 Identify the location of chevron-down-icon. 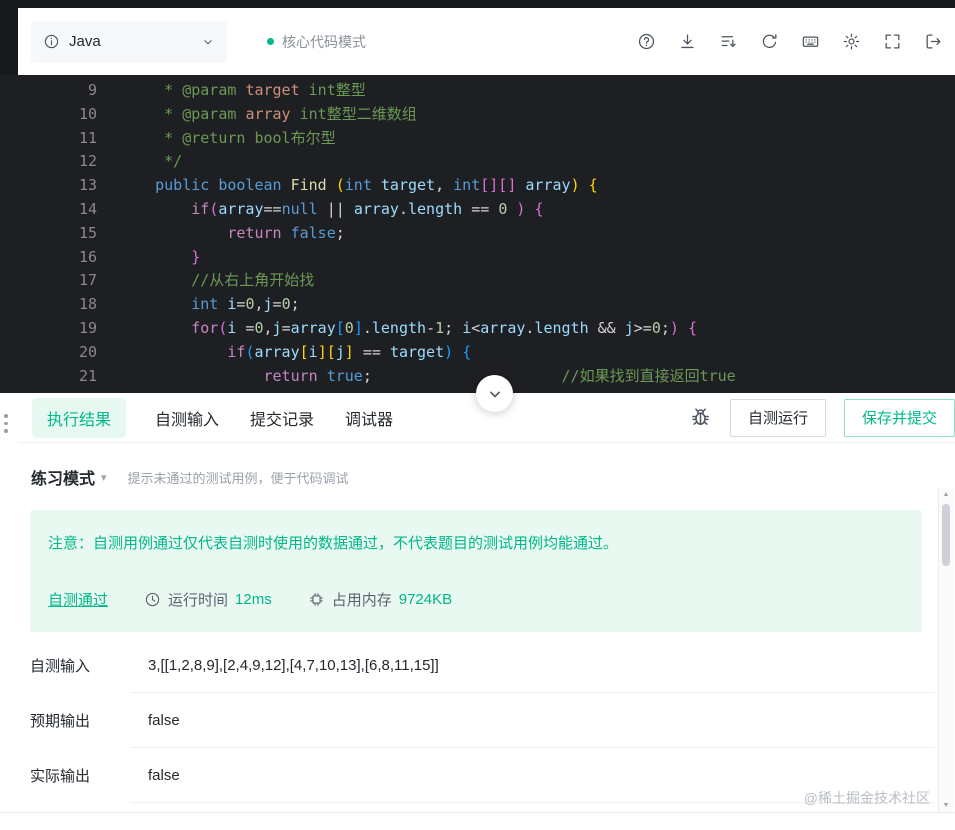
(494, 394).